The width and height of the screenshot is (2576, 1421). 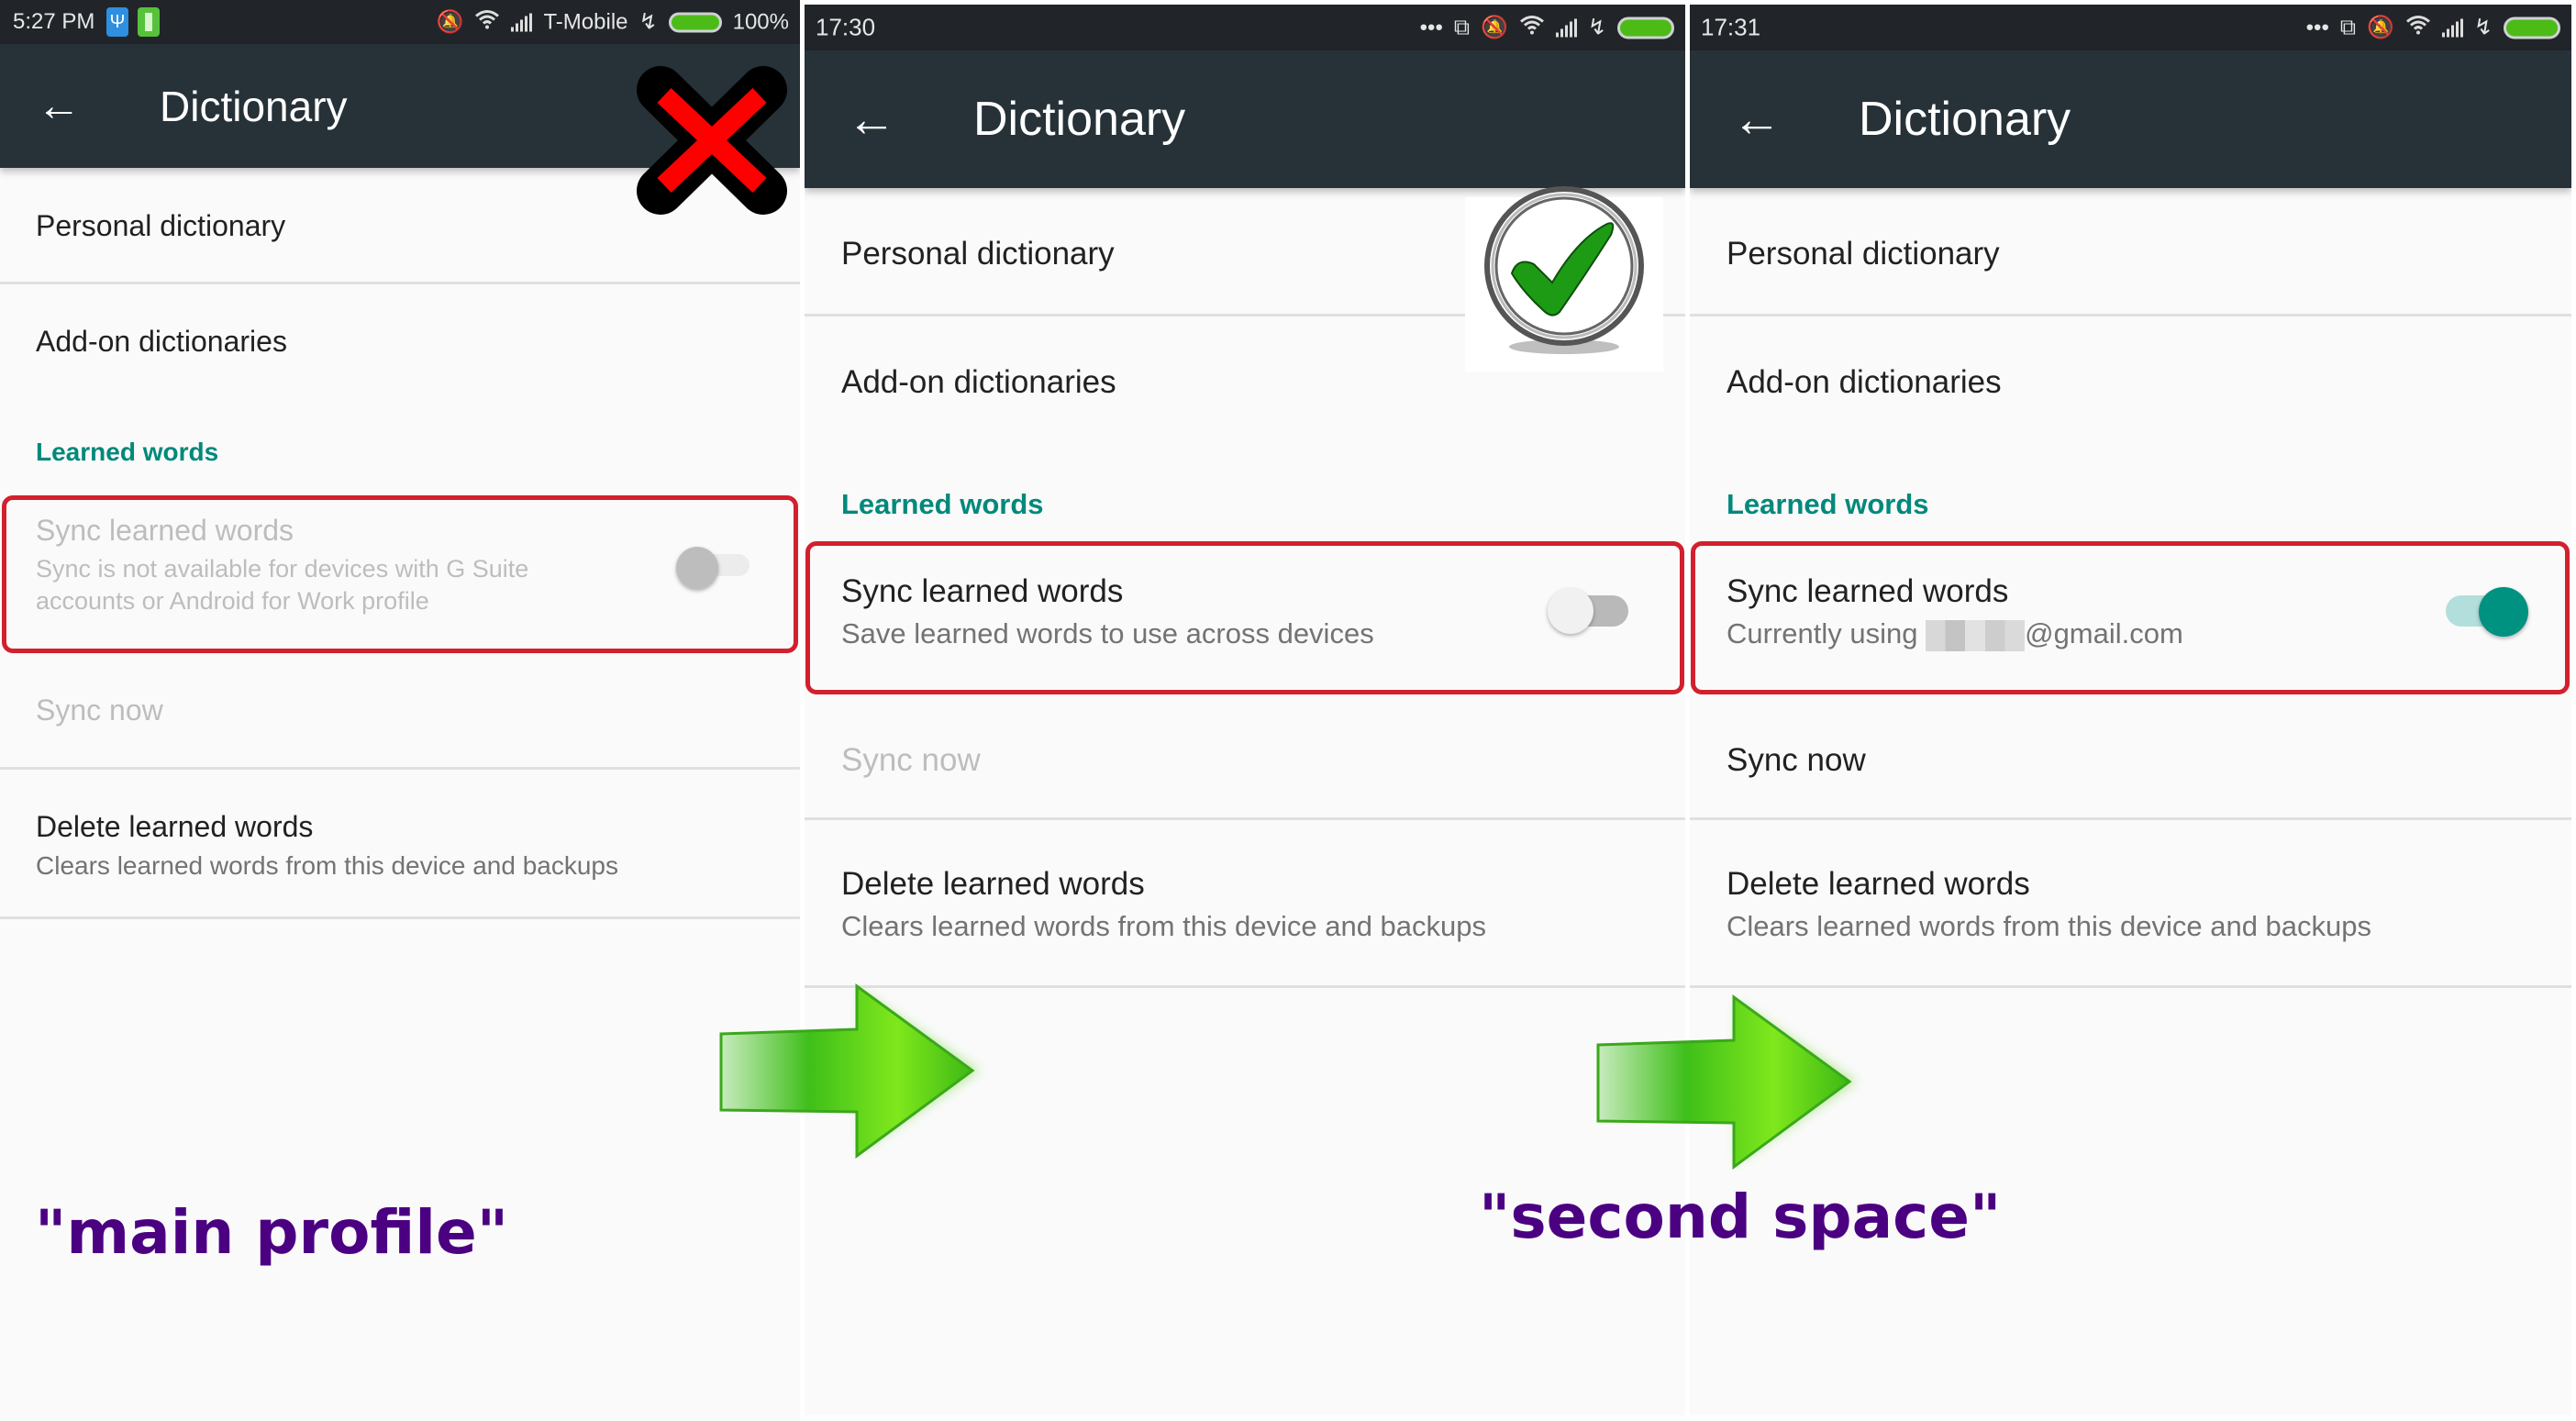 I want to click on red-x-mark-icon, so click(x=712, y=140).